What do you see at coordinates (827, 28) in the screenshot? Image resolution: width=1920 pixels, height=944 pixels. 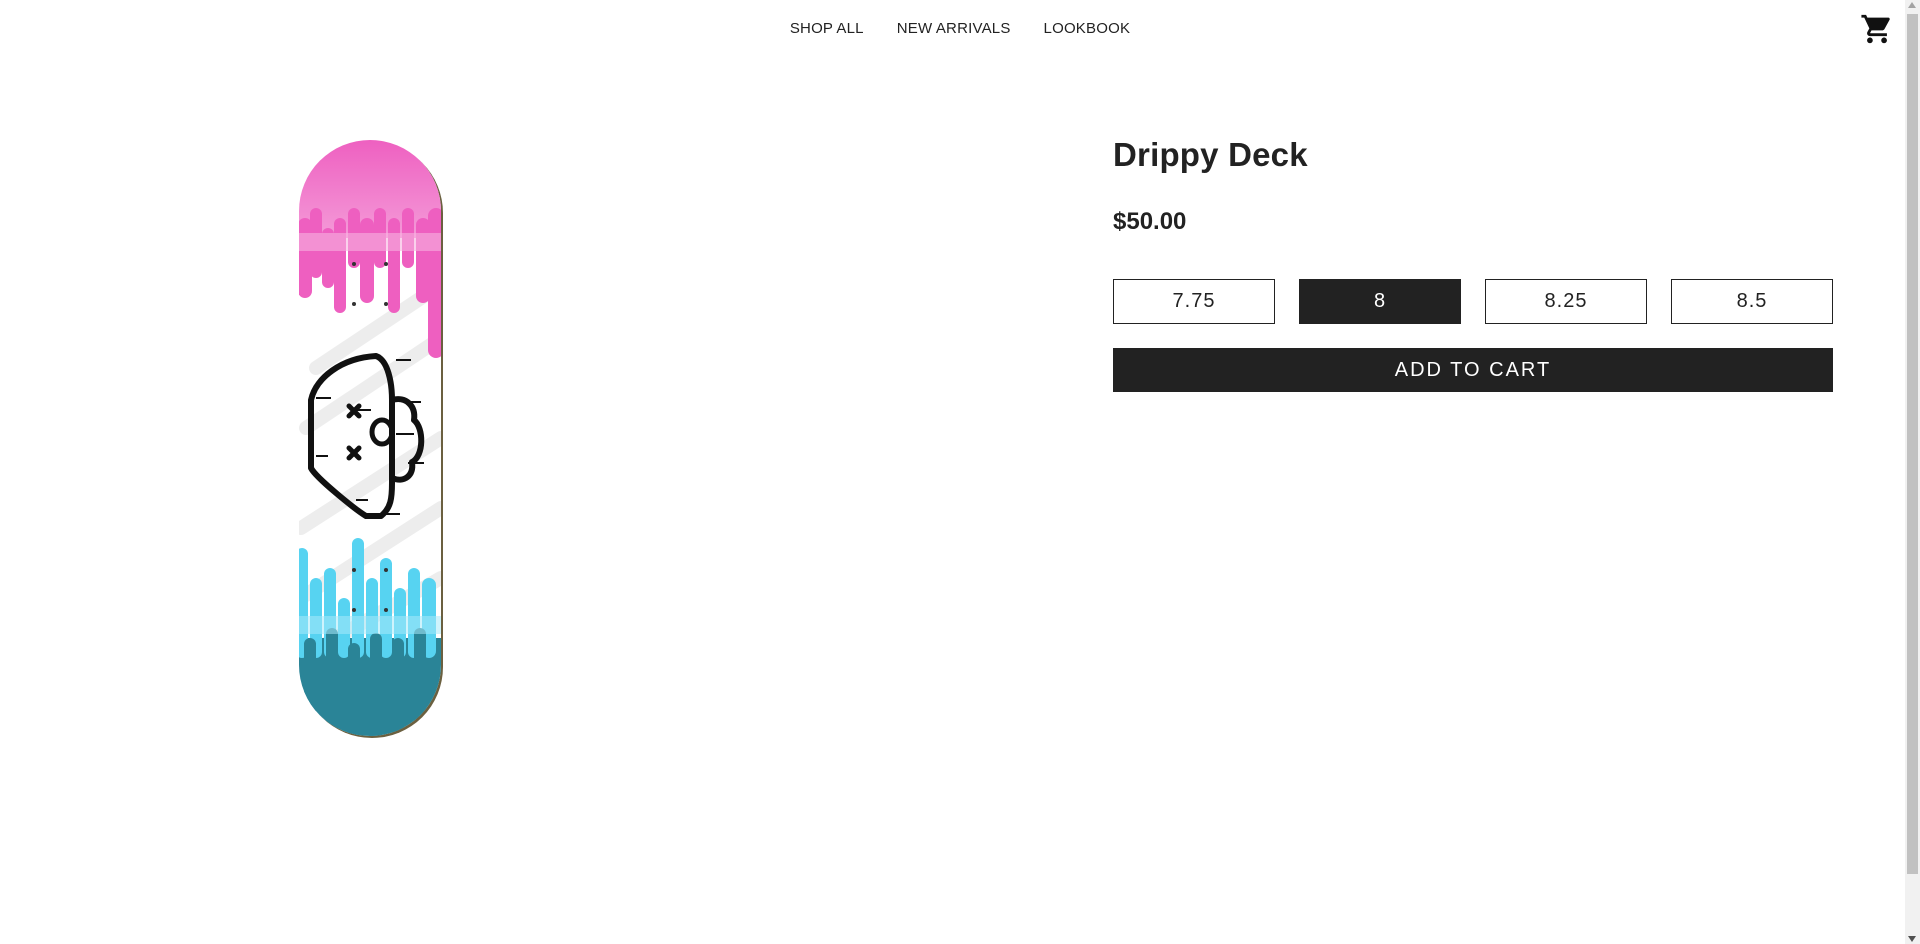 I see `nav-link-shop-all: SHOP ALL` at bounding box center [827, 28].